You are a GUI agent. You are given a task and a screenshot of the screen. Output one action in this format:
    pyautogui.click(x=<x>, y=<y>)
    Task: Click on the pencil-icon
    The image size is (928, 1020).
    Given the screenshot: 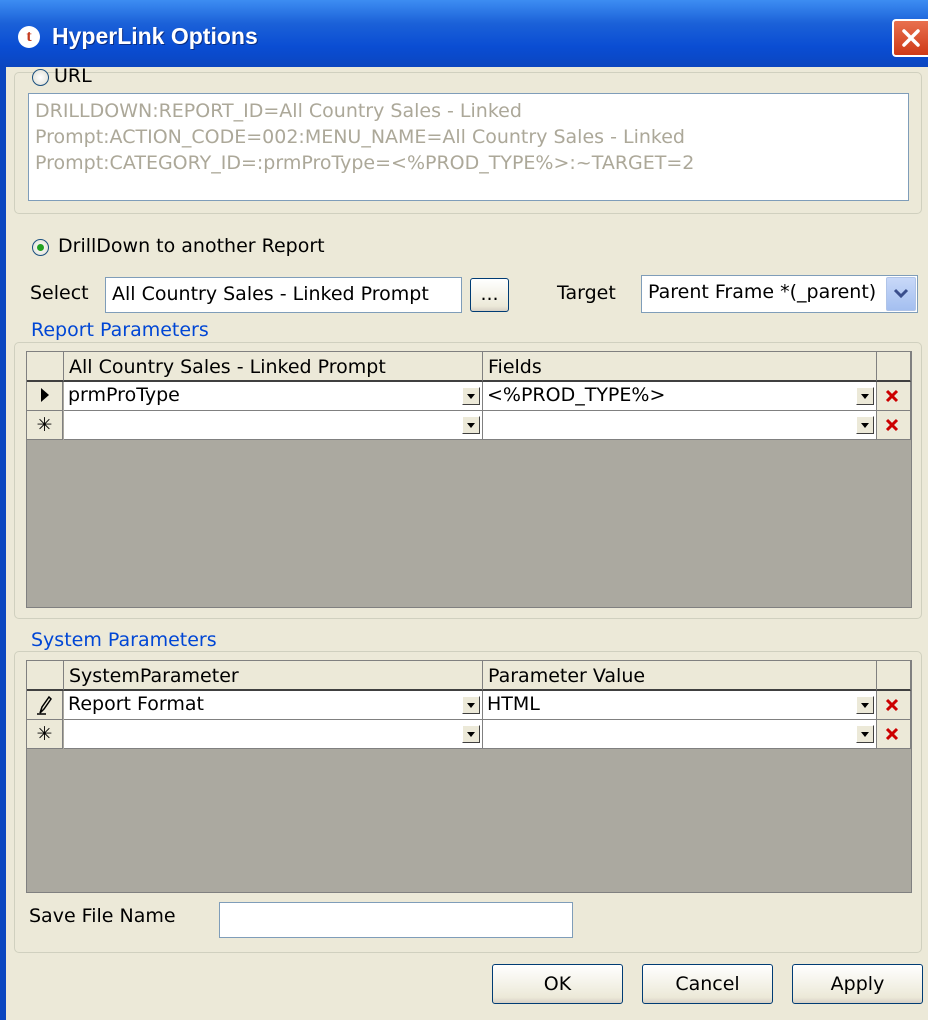 What is the action you would take?
    pyautogui.click(x=44, y=705)
    